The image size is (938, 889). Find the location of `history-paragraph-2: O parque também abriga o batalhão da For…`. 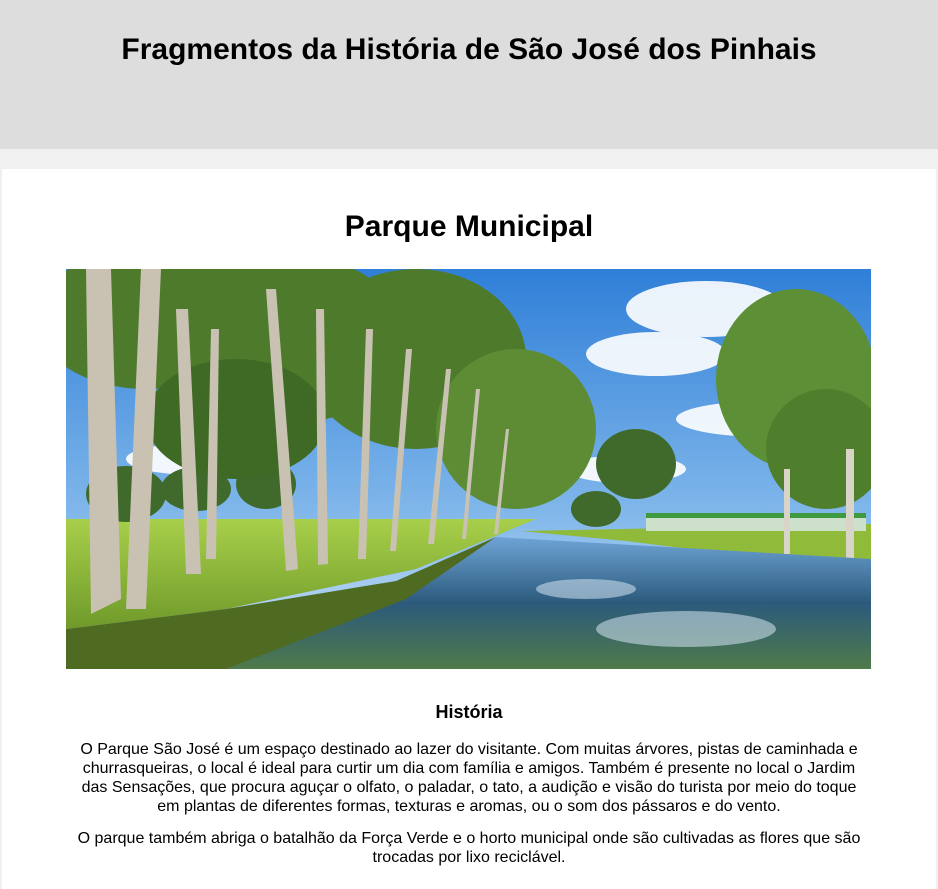

history-paragraph-2: O parque também abriga o batalhão da For… is located at coordinates (469, 848).